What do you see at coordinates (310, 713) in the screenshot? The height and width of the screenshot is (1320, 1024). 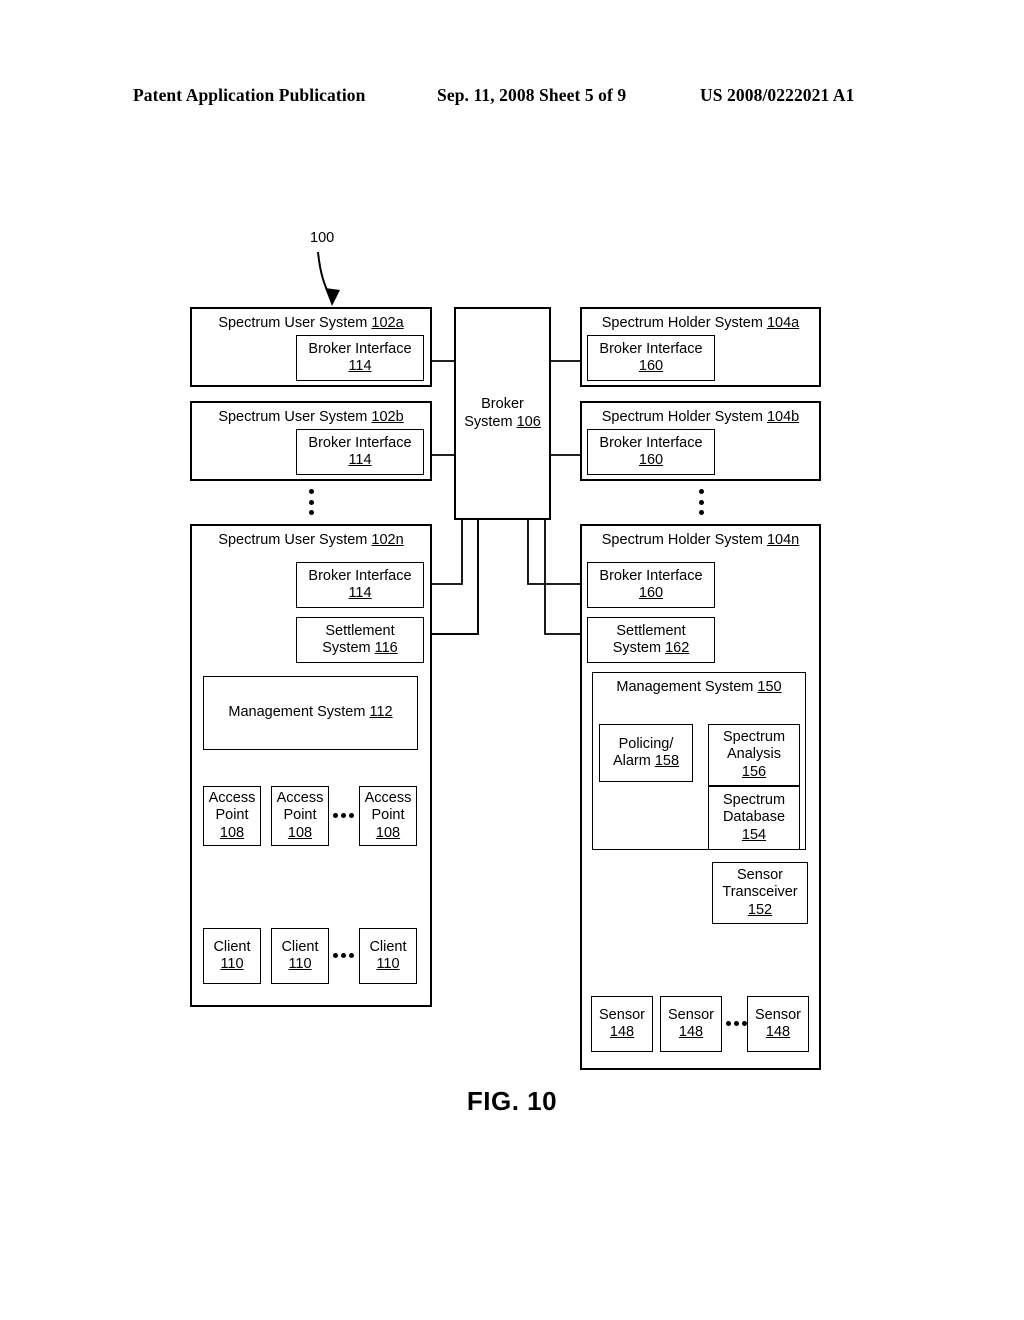 I see `management-system-112: Management System 112` at bounding box center [310, 713].